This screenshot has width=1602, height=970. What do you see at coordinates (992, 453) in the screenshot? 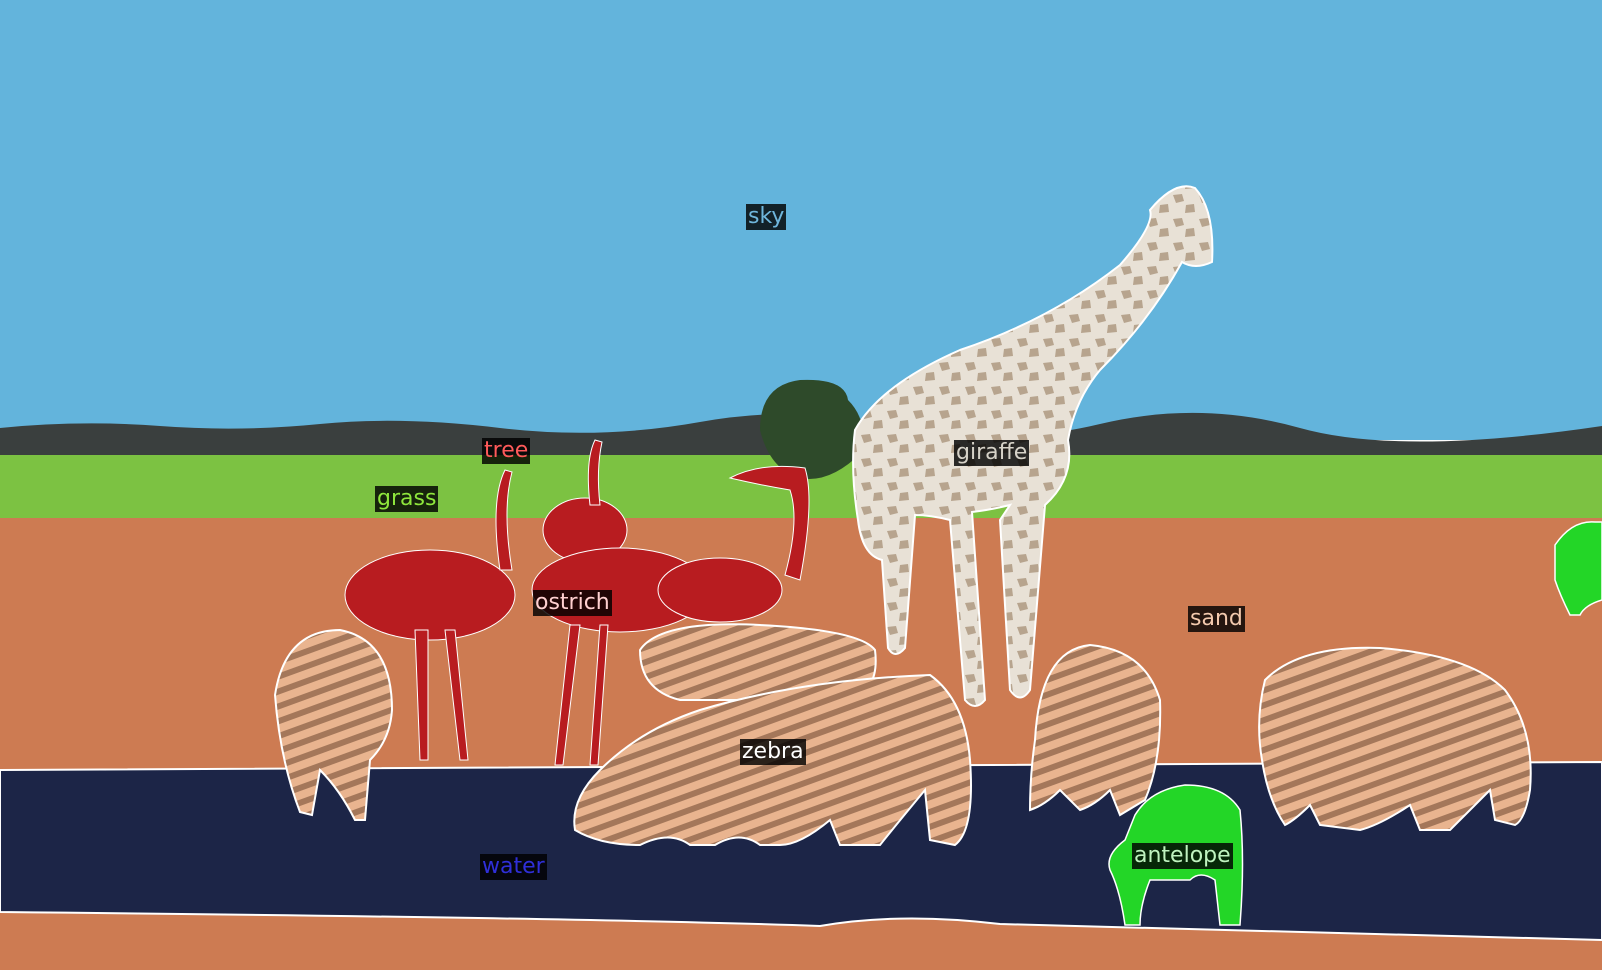
I see `label-giraffe: giraffe` at bounding box center [992, 453].